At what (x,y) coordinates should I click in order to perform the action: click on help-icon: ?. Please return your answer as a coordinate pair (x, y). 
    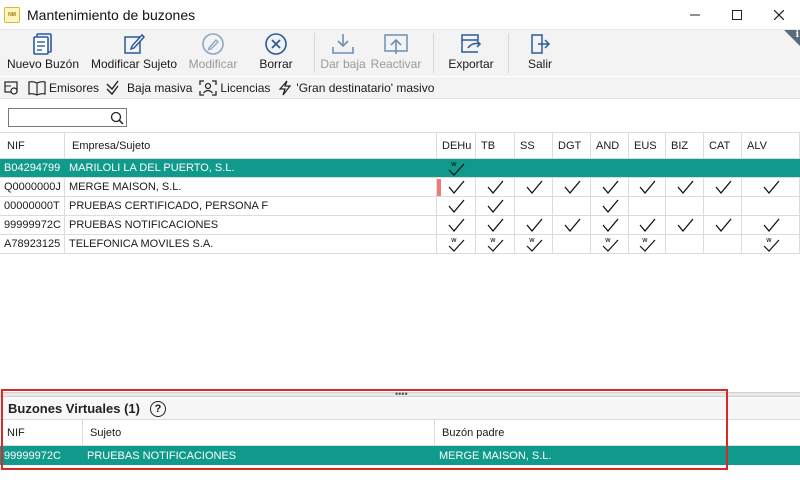
    Looking at the image, I should click on (157, 408).